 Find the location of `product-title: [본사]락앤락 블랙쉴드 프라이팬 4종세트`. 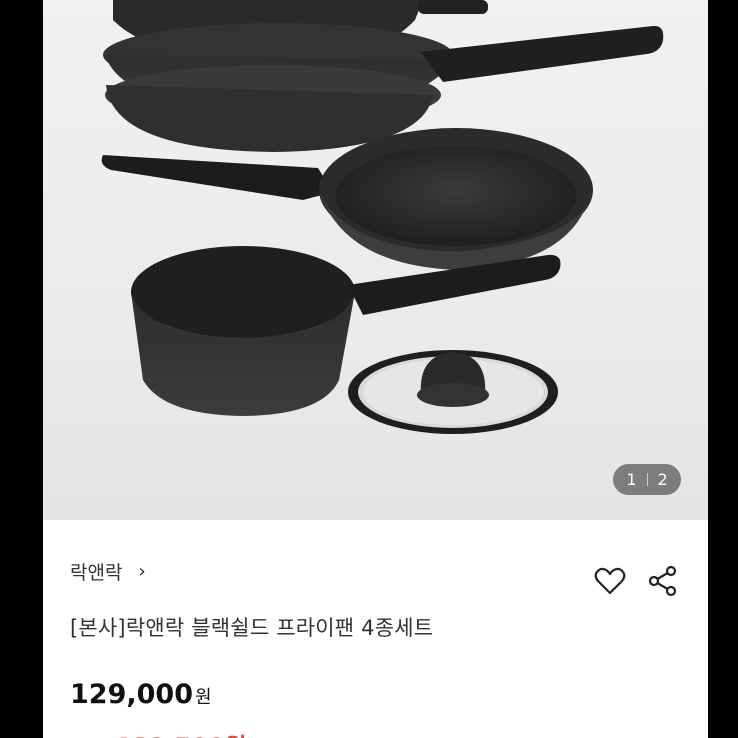

product-title: [본사]락앤락 블랙쉴드 프라이팬 4종세트 is located at coordinates (252, 628).